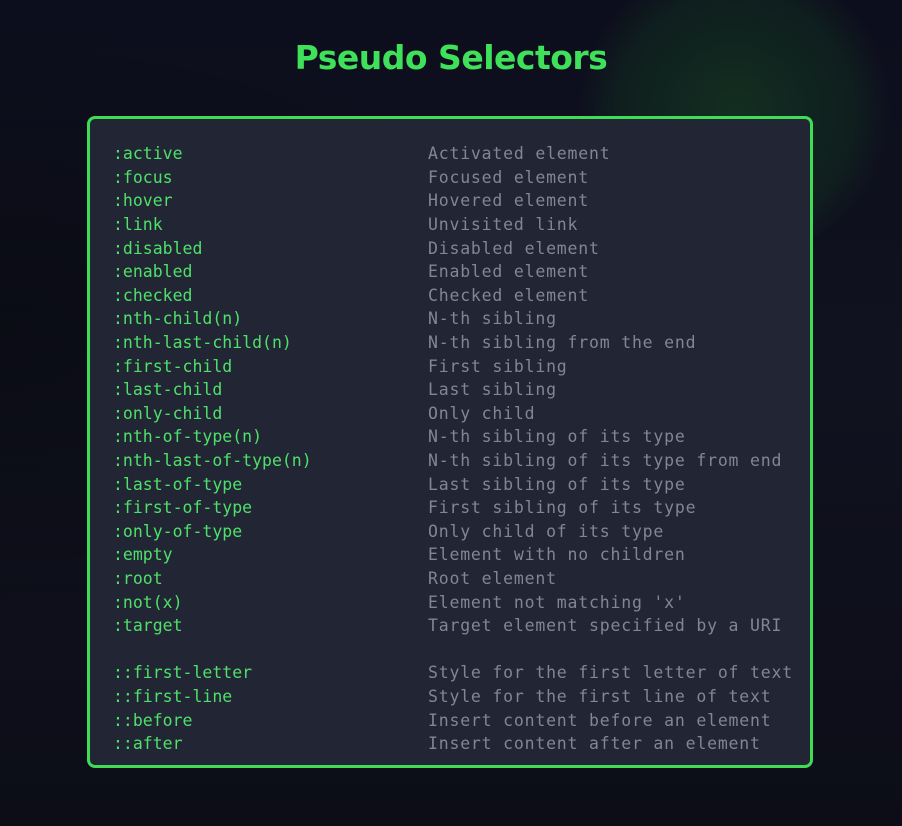 The width and height of the screenshot is (902, 826). I want to click on pseudo-element-row: ::after Insert content after an element, so click(458, 744).